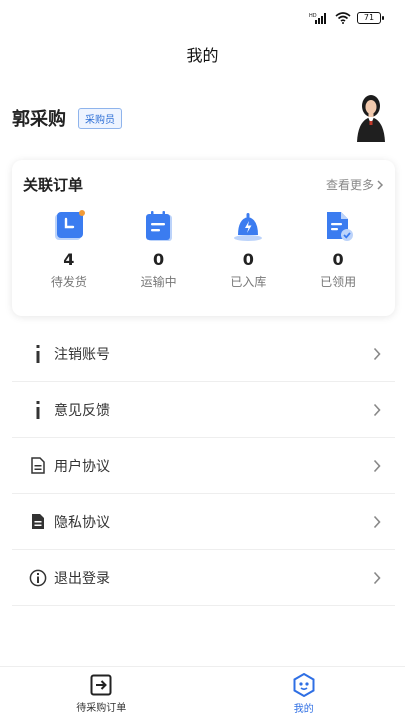 Image resolution: width=405 pixels, height=720 pixels. Describe the element at coordinates (38, 466) in the screenshot. I see `document-outline-icon` at that location.